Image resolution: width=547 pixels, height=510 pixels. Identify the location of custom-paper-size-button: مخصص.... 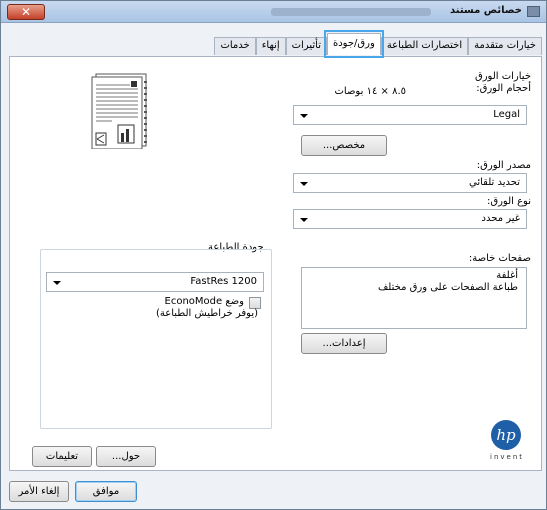
(344, 145).